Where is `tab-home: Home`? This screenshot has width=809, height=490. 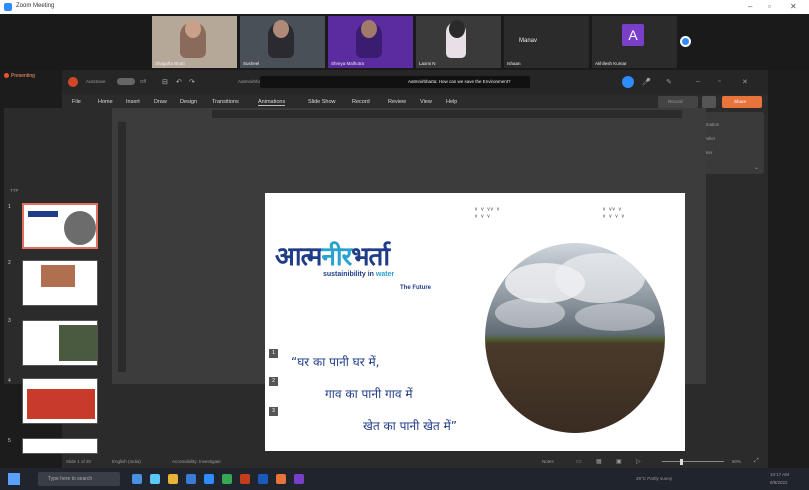 tab-home: Home is located at coordinates (105, 102).